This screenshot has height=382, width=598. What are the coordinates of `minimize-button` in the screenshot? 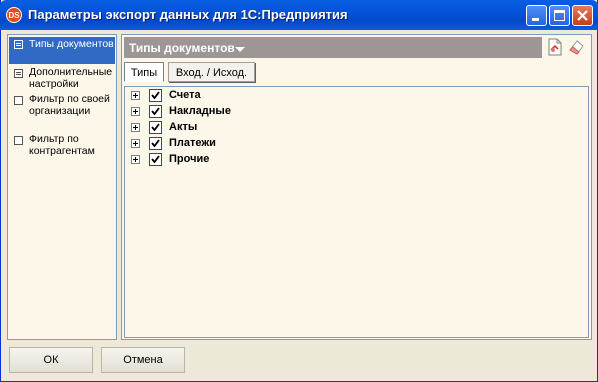 It's located at (536, 15).